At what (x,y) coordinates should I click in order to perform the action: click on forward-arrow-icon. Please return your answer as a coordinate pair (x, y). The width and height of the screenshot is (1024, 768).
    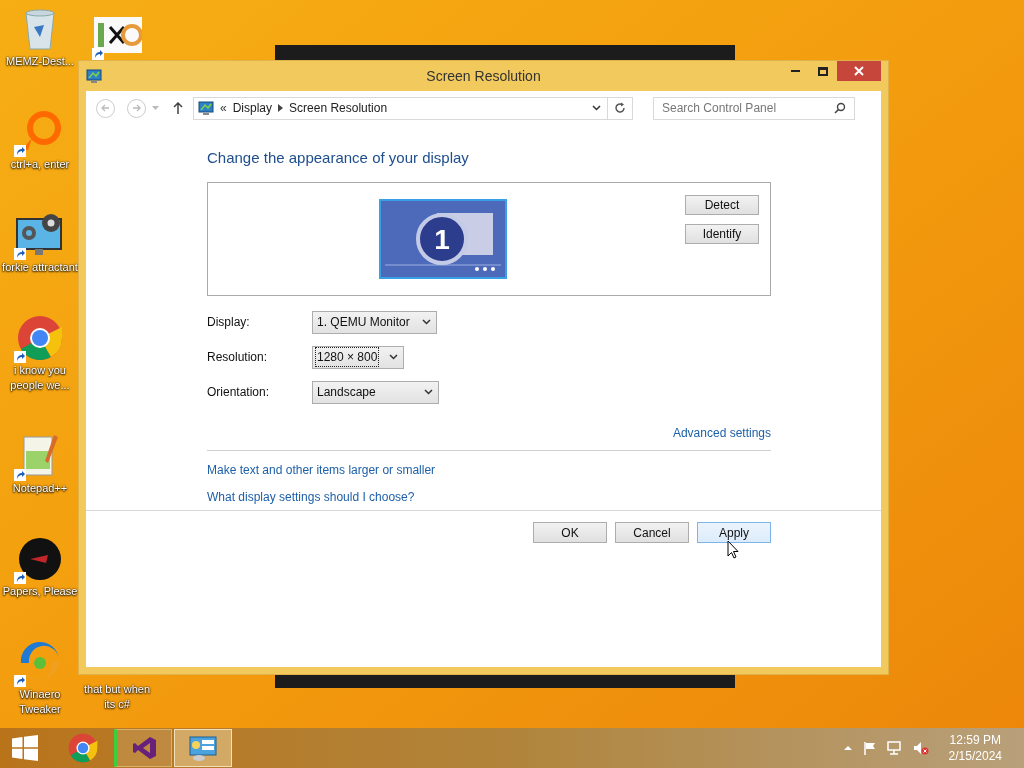
    Looking at the image, I should click on (136, 108).